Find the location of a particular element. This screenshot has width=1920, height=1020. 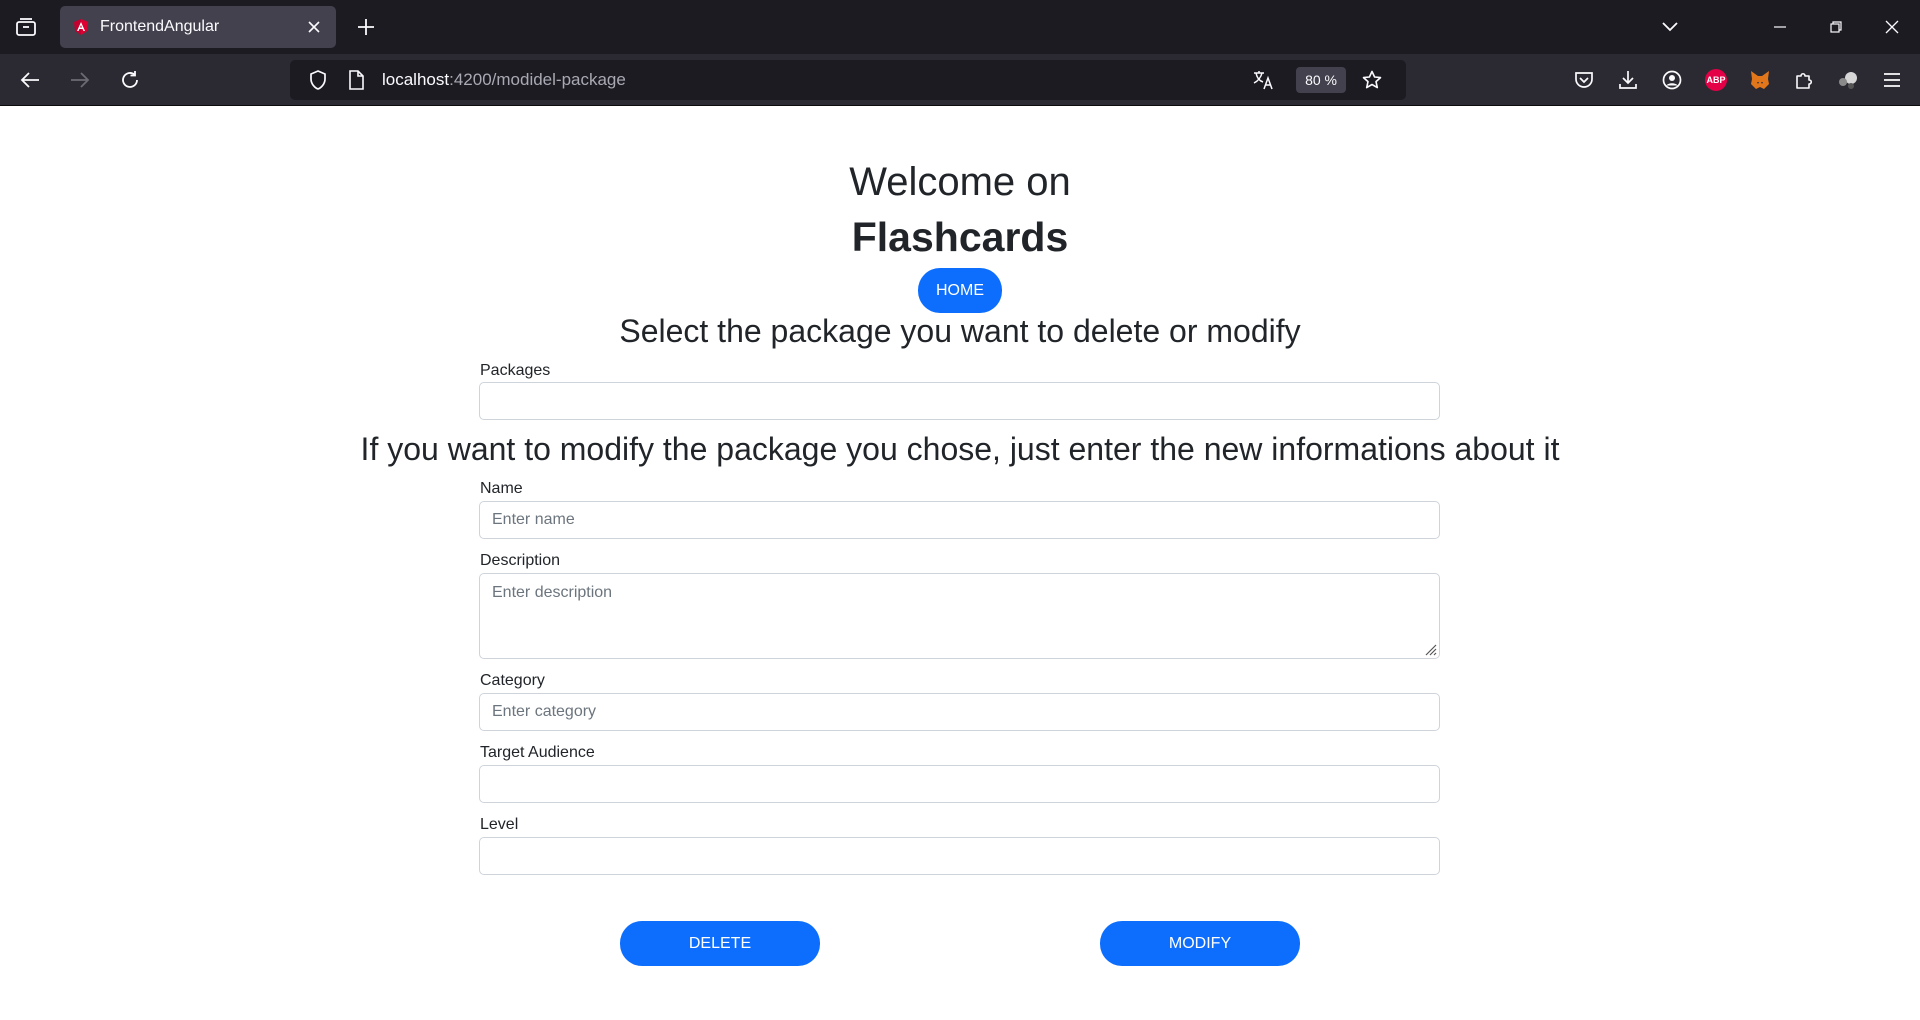

browser-tabbar: FrontendAngular is located at coordinates (960, 27).